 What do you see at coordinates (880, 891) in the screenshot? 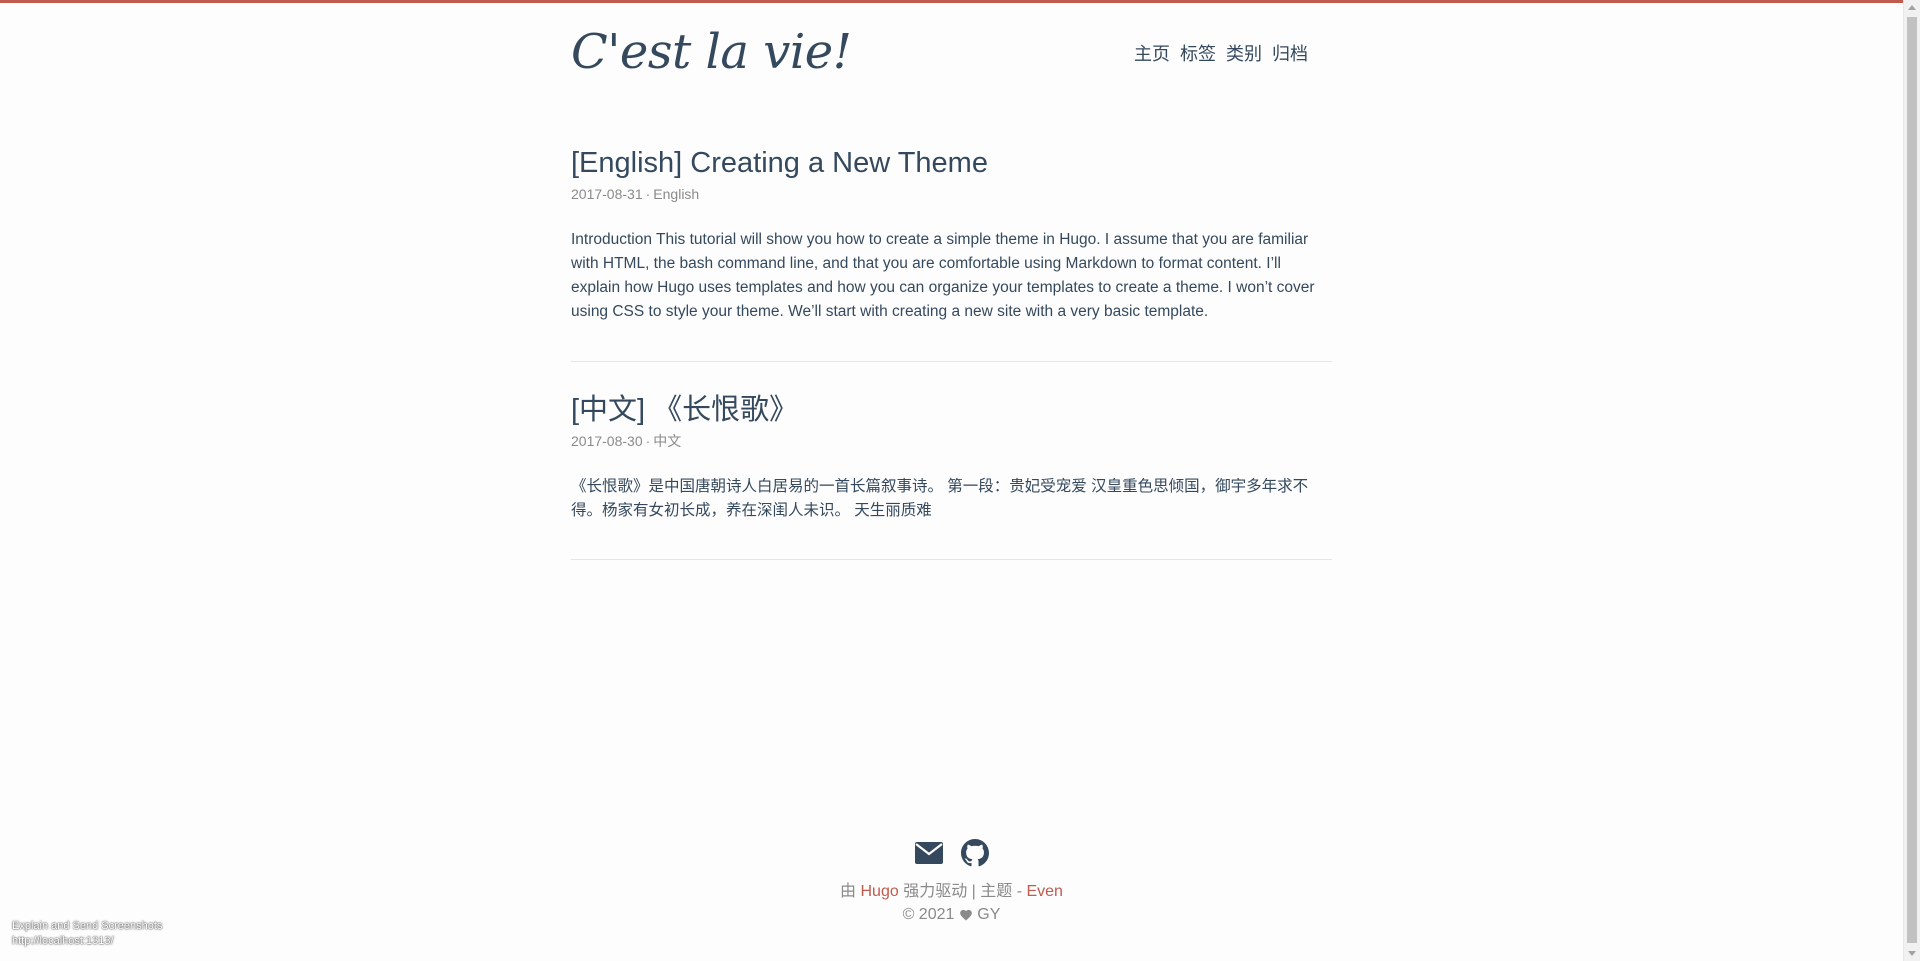
I see `hugo-link: Hugo` at bounding box center [880, 891].